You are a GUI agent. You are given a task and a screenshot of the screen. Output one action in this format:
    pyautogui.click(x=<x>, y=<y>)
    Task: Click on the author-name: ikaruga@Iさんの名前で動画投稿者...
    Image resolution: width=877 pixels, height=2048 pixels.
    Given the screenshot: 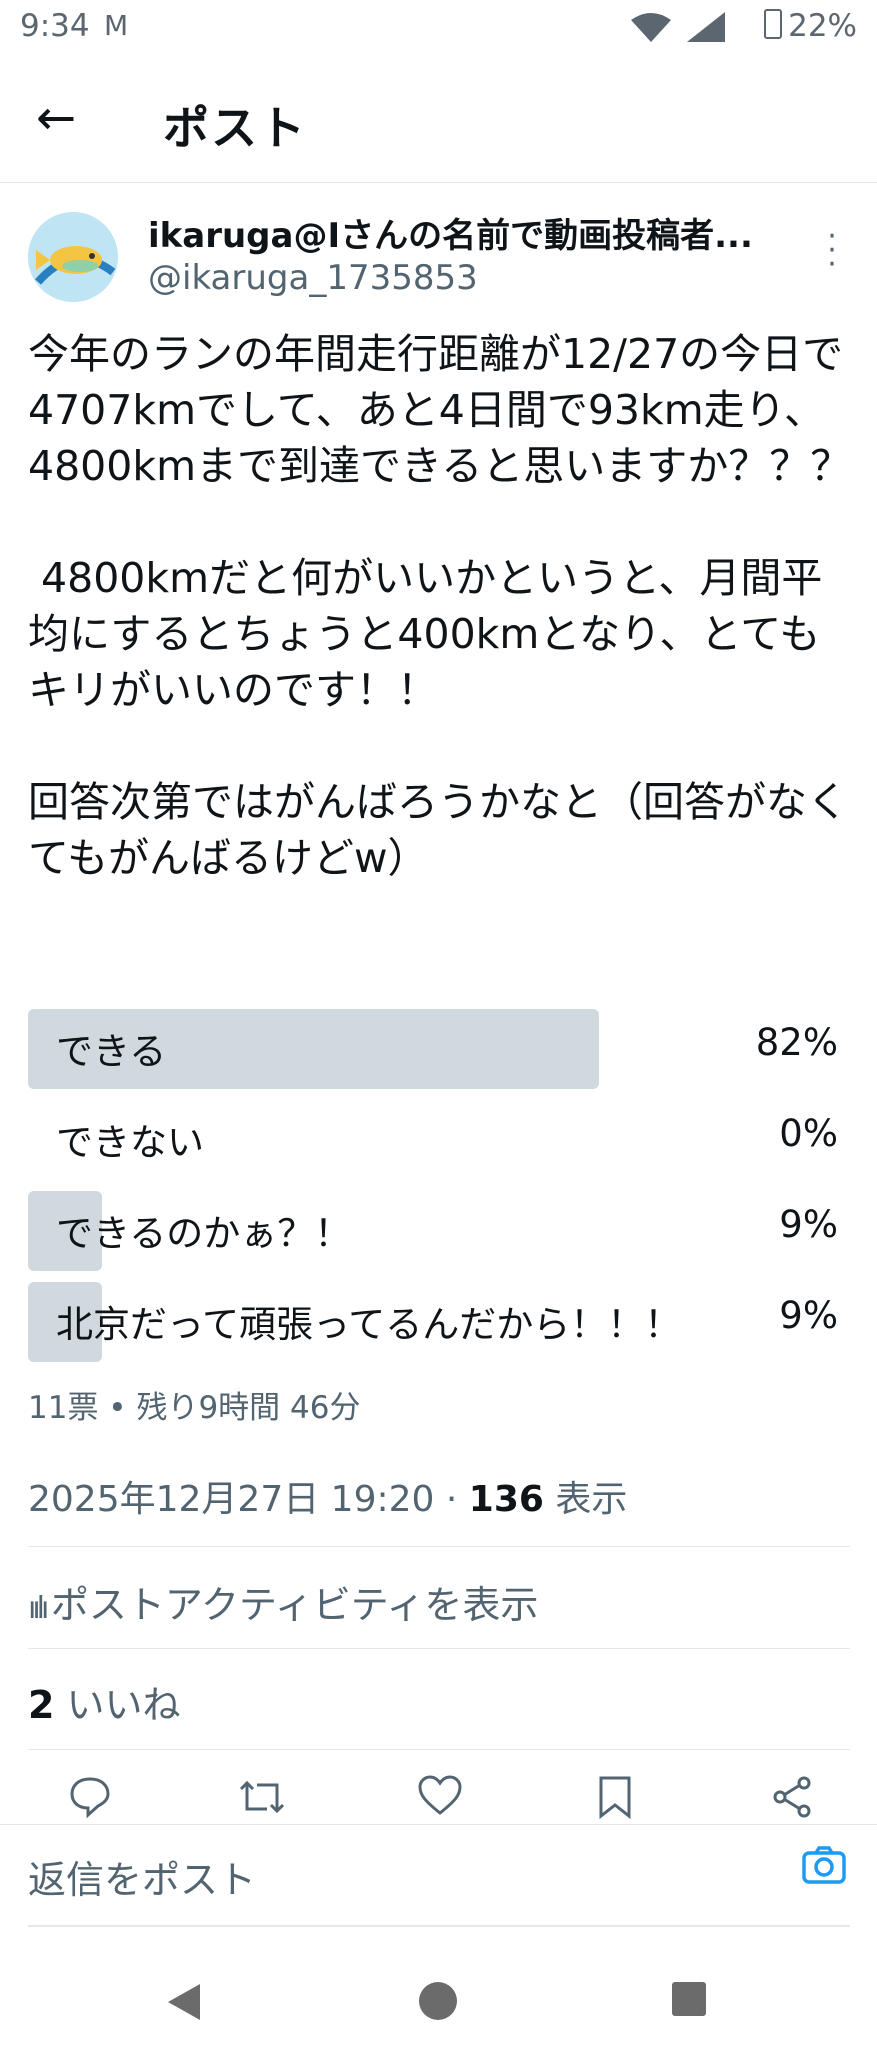 What is the action you would take?
    pyautogui.click(x=450, y=232)
    